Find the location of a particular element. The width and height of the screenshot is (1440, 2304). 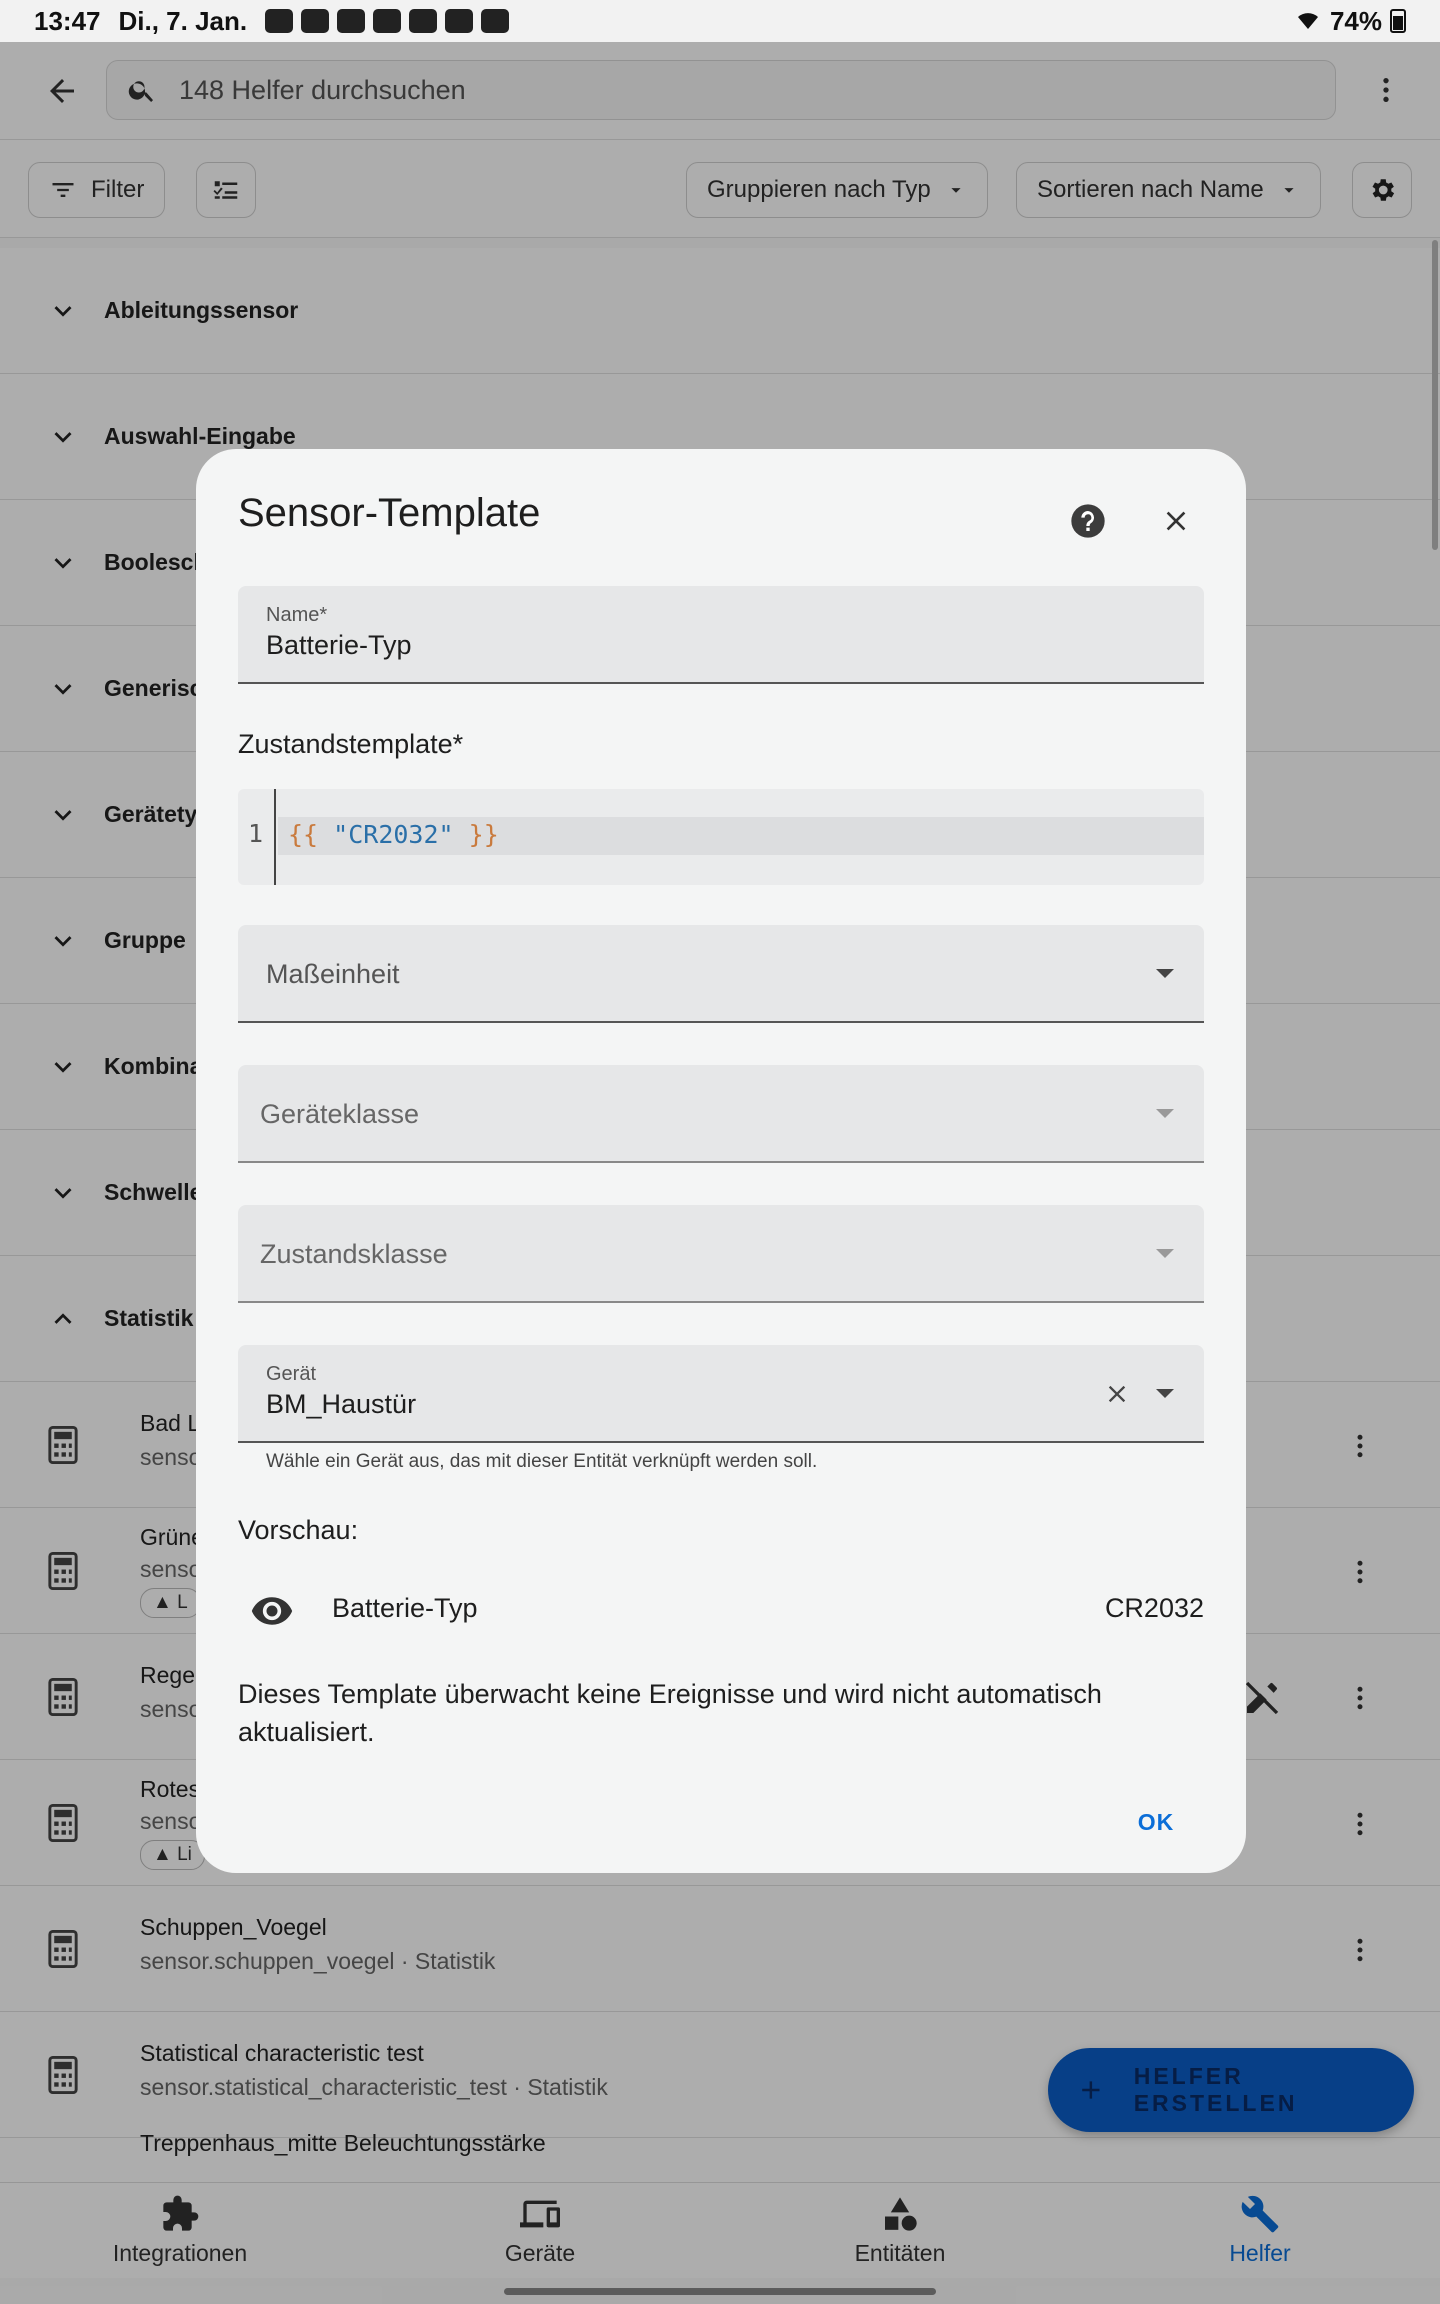

preview-entity-name: Batterie-Typ is located at coordinates (405, 1608).